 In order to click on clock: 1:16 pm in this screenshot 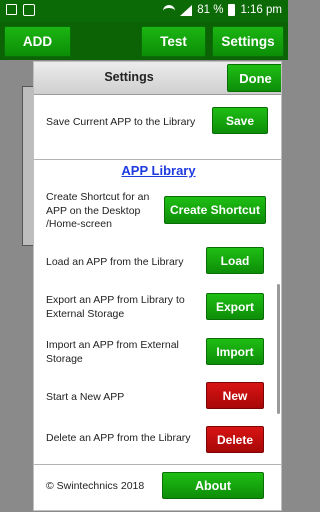, I will do `click(261, 10)`.